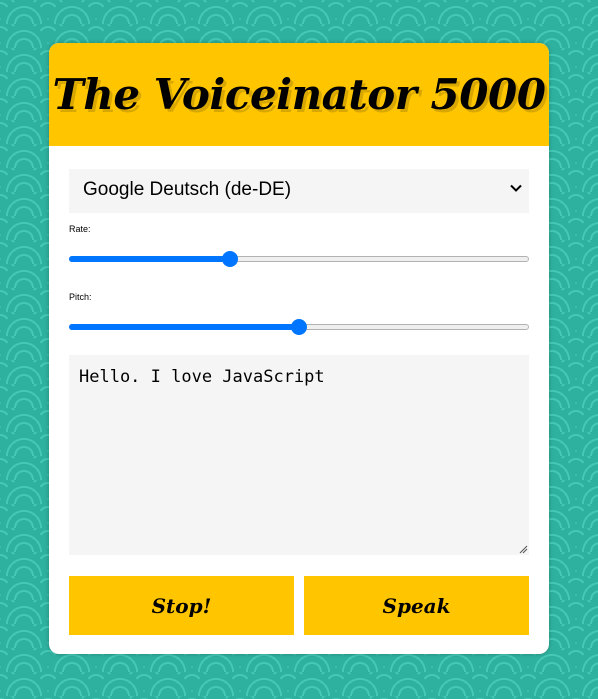  Describe the element at coordinates (416, 605) in the screenshot. I see `speak-button: Speak` at that location.